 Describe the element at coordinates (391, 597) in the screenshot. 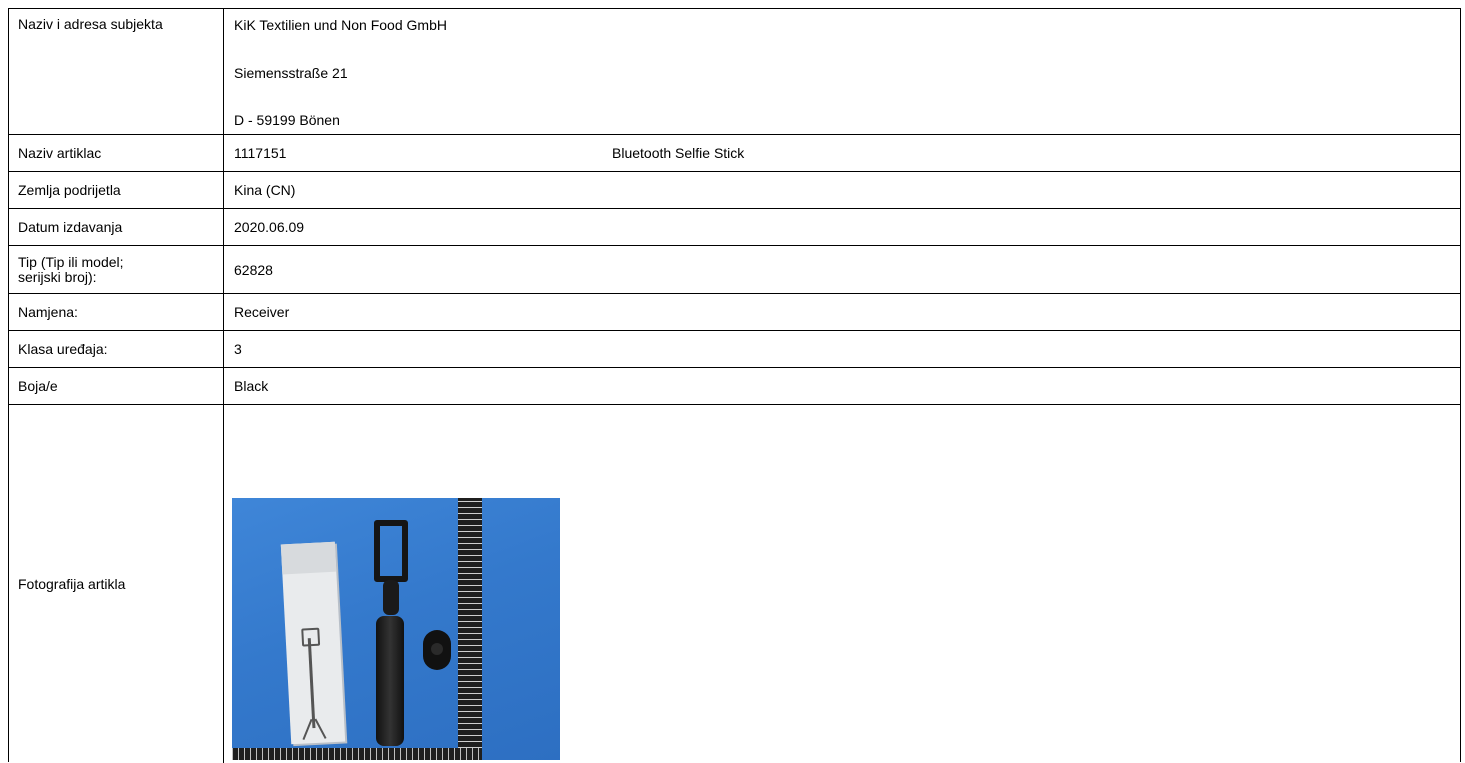

I see `stick-joint` at that location.